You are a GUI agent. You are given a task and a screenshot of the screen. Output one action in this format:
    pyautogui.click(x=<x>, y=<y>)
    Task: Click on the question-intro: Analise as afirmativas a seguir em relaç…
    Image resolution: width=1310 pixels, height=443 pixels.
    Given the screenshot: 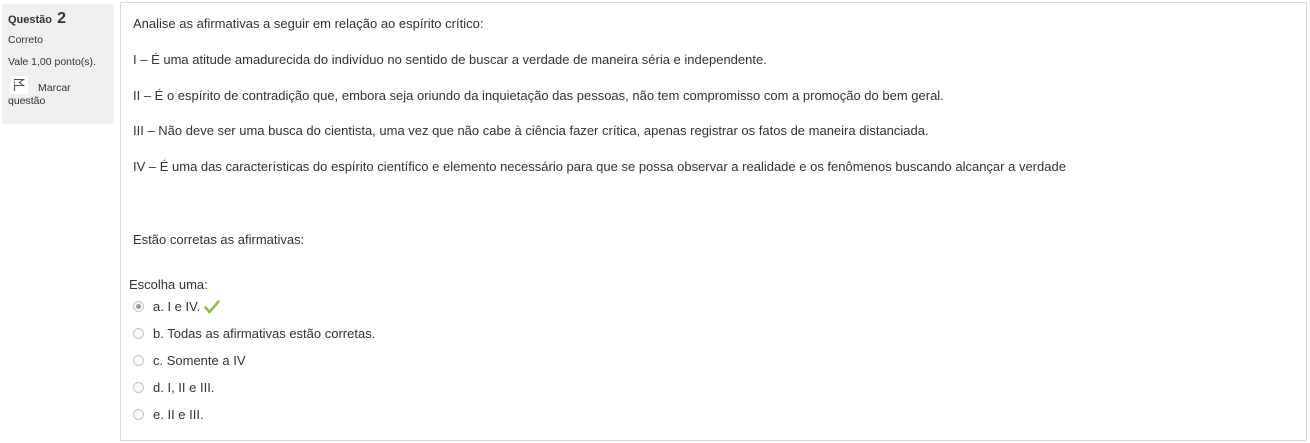 What is the action you would take?
    pyautogui.click(x=308, y=23)
    